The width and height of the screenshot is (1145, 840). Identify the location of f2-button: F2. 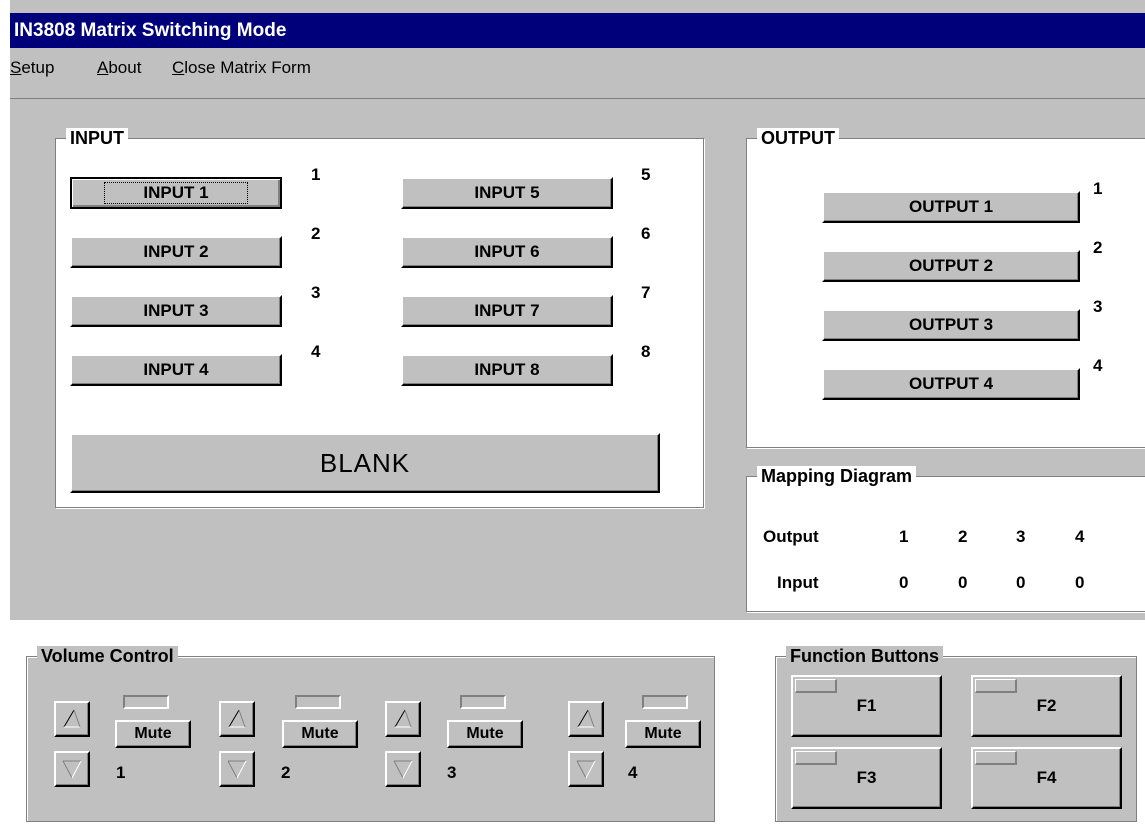
(1046, 706).